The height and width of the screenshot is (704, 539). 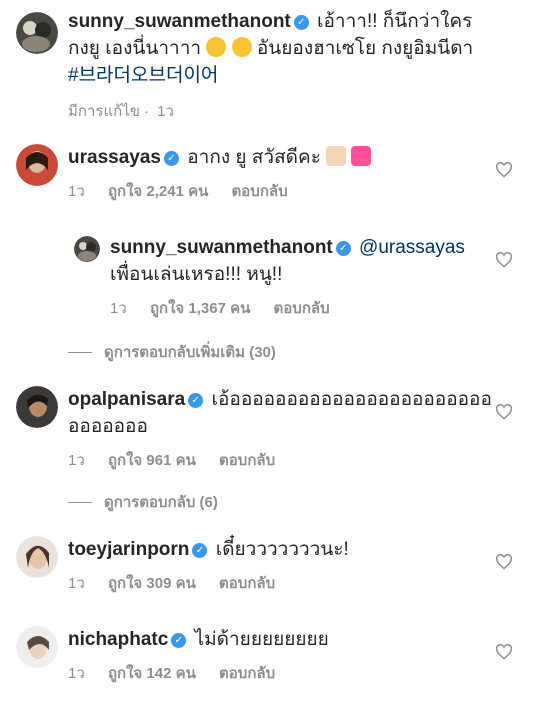 I want to click on comment-text: เดี๋ยวววววววนะ!, so click(x=282, y=549).